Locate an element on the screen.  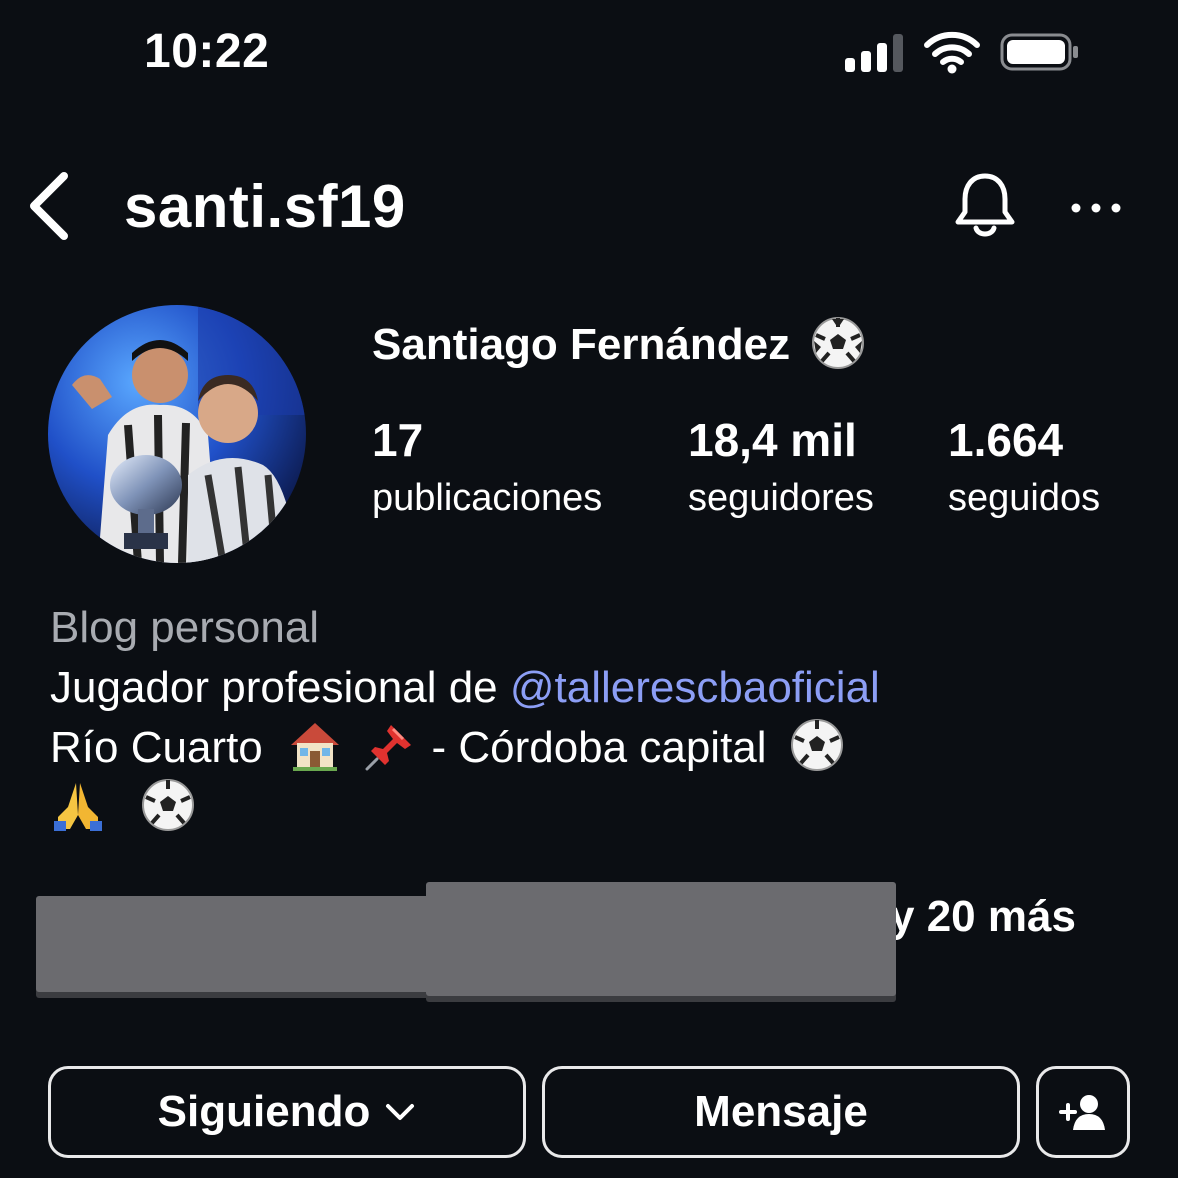
profile-avatar is located at coordinates (177, 434).